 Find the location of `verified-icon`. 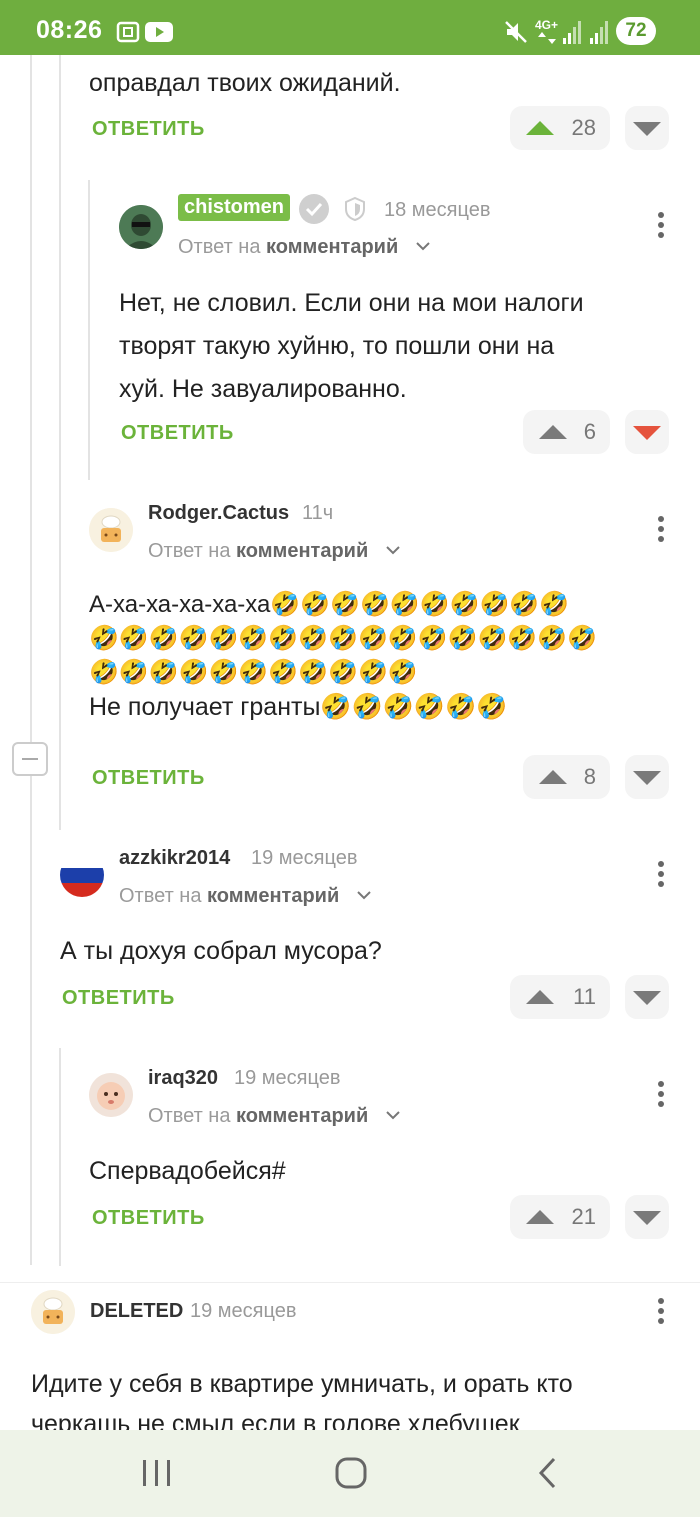

verified-icon is located at coordinates (314, 209).